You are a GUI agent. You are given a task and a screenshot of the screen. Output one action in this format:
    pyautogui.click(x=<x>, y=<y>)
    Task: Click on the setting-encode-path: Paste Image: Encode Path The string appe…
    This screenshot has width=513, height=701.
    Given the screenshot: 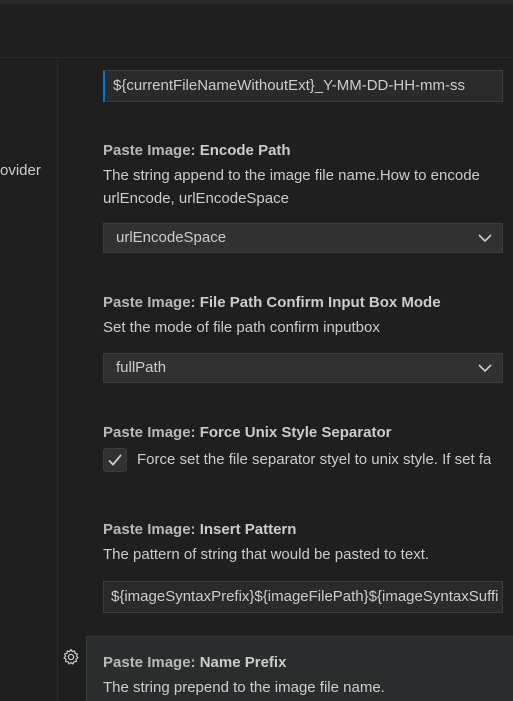 What is the action you would take?
    pyautogui.click(x=308, y=176)
    